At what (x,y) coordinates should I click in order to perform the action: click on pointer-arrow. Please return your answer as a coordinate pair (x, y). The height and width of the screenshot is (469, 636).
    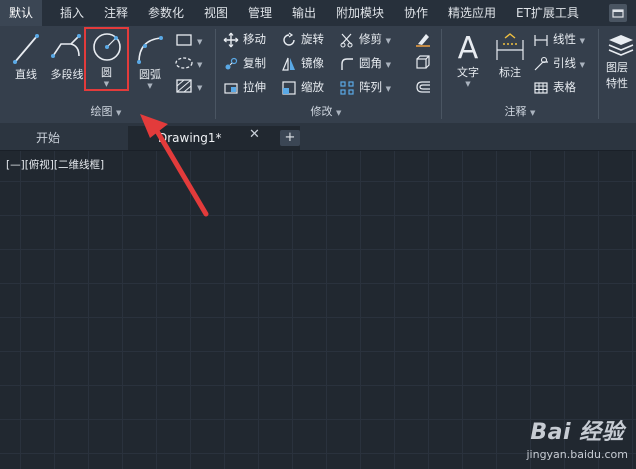
    Looking at the image, I should click on (174, 165).